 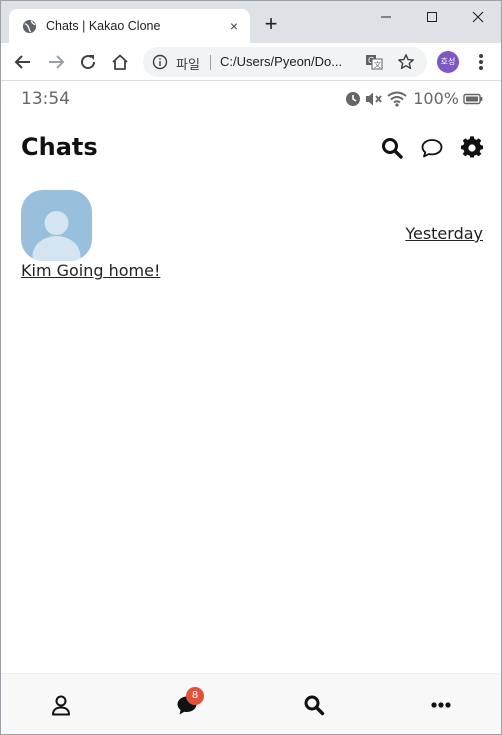 I want to click on browser-toolbar: 파일 C:/Users/Pyeon/Do... G文 호성, so click(x=251, y=62).